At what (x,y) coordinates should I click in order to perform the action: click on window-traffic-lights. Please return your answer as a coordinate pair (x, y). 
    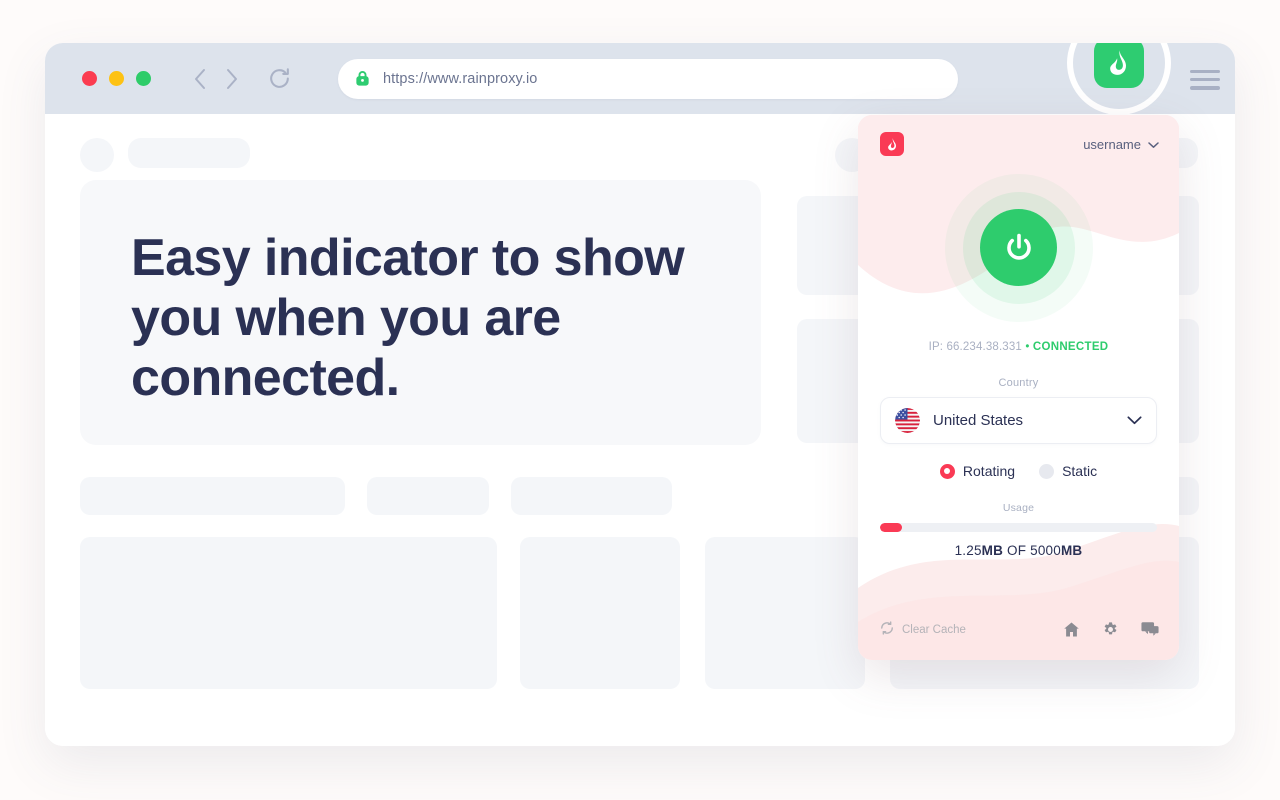
    Looking at the image, I should click on (116, 78).